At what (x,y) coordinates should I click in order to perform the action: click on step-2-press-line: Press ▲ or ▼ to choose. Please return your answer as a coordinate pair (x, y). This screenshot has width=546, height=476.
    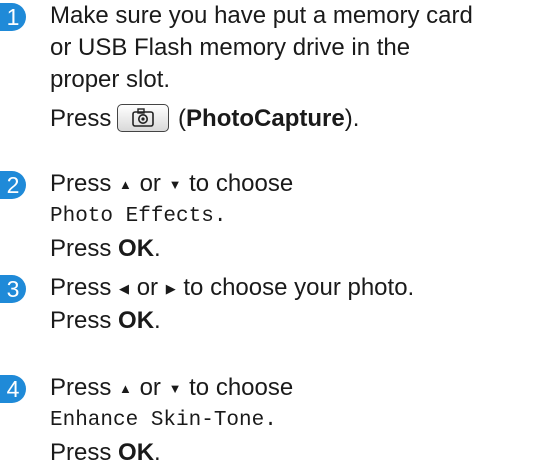
    Looking at the image, I should click on (295, 184).